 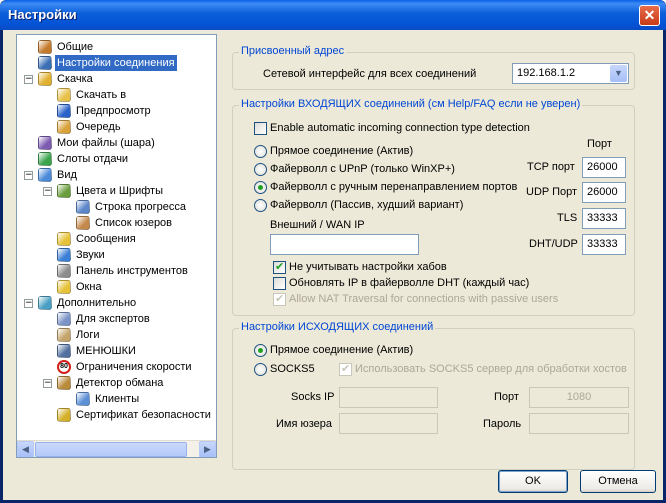 What do you see at coordinates (345, 369) in the screenshot?
I see `use-socks-hosts-checkbox` at bounding box center [345, 369].